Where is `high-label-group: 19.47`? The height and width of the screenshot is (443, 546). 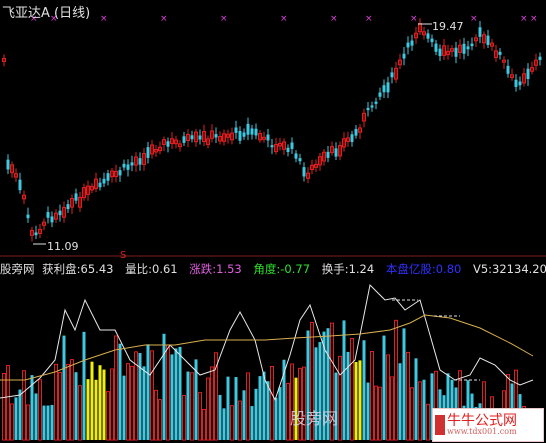
high-label-group: 19.47 is located at coordinates (441, 26).